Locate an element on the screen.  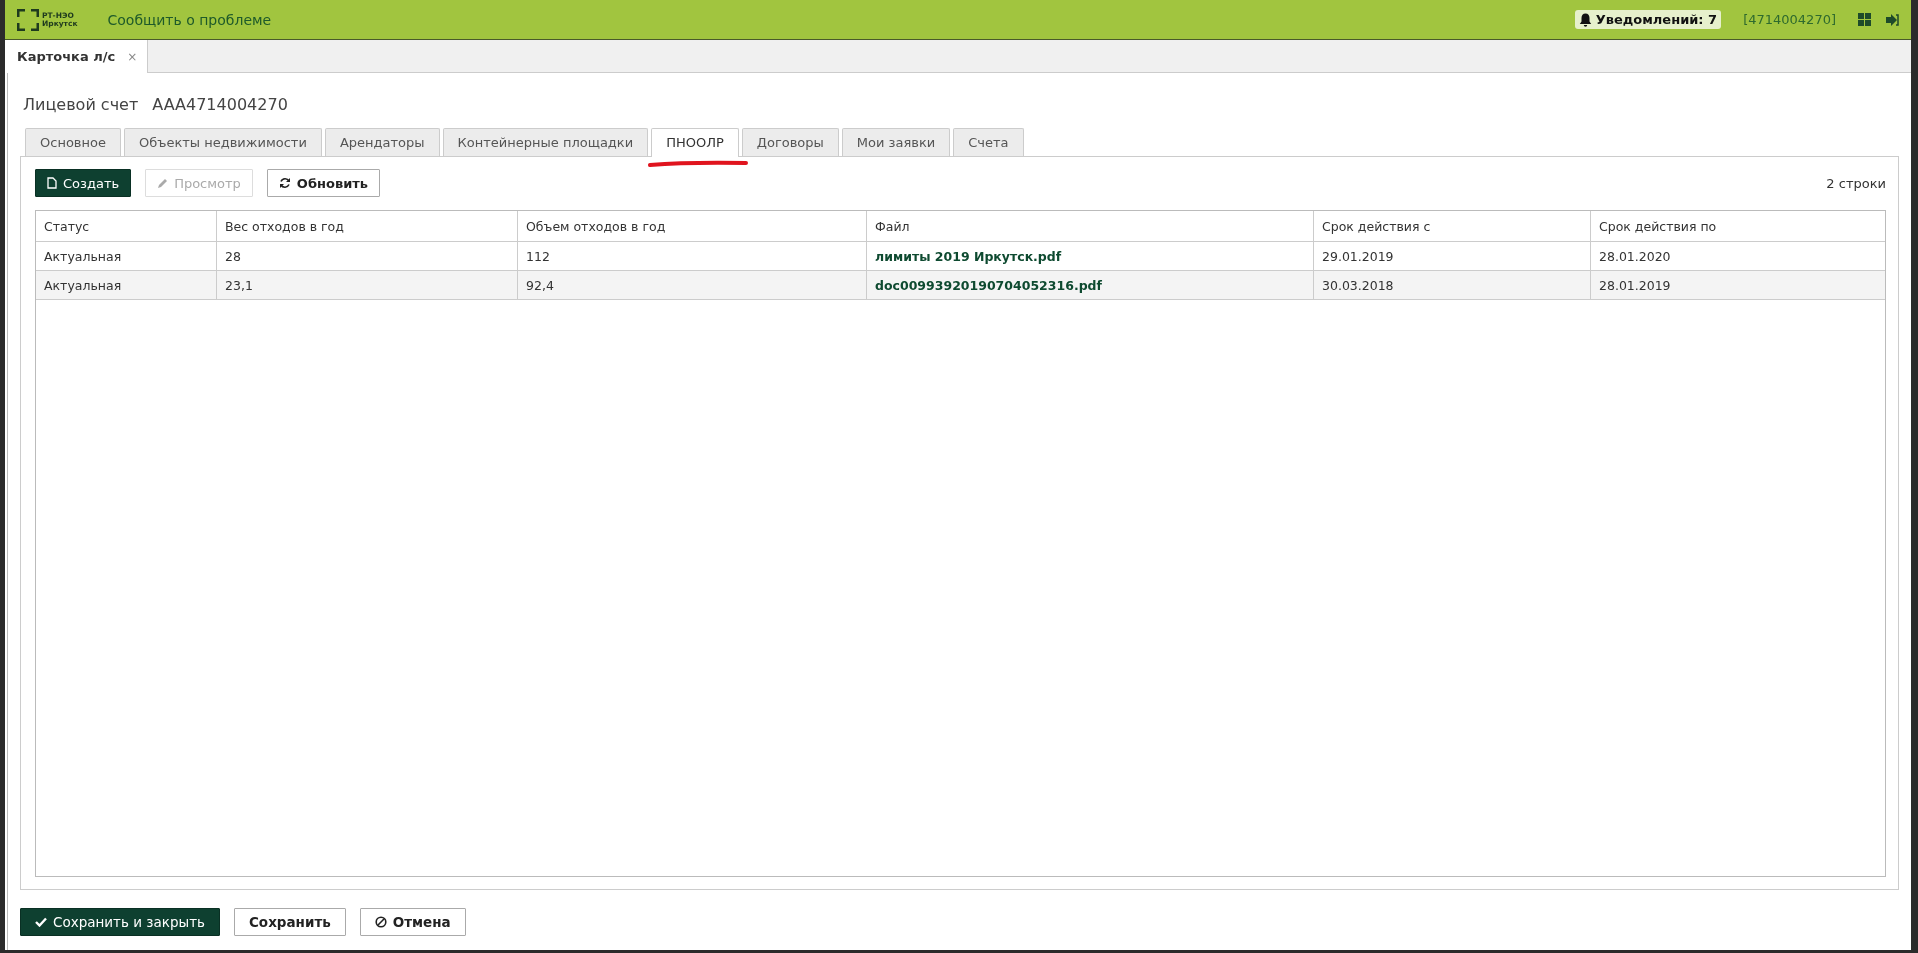
document-tab: Карточка л/с × is located at coordinates (77, 56).